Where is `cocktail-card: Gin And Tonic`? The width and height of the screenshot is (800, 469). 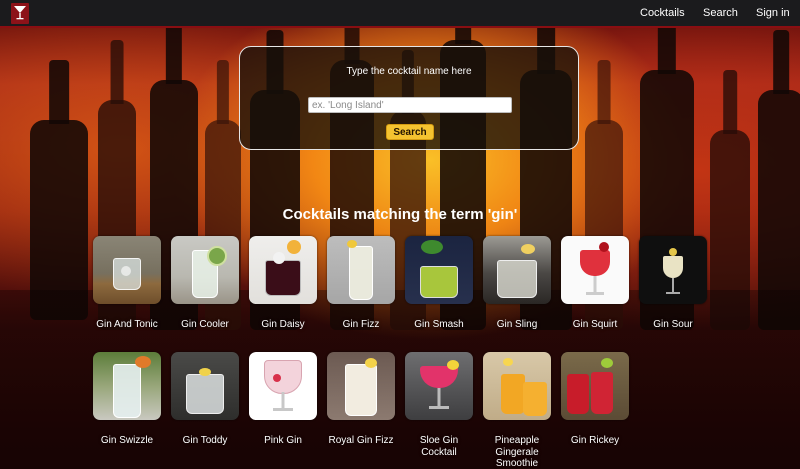
cocktail-card: Gin And Tonic is located at coordinates (127, 283).